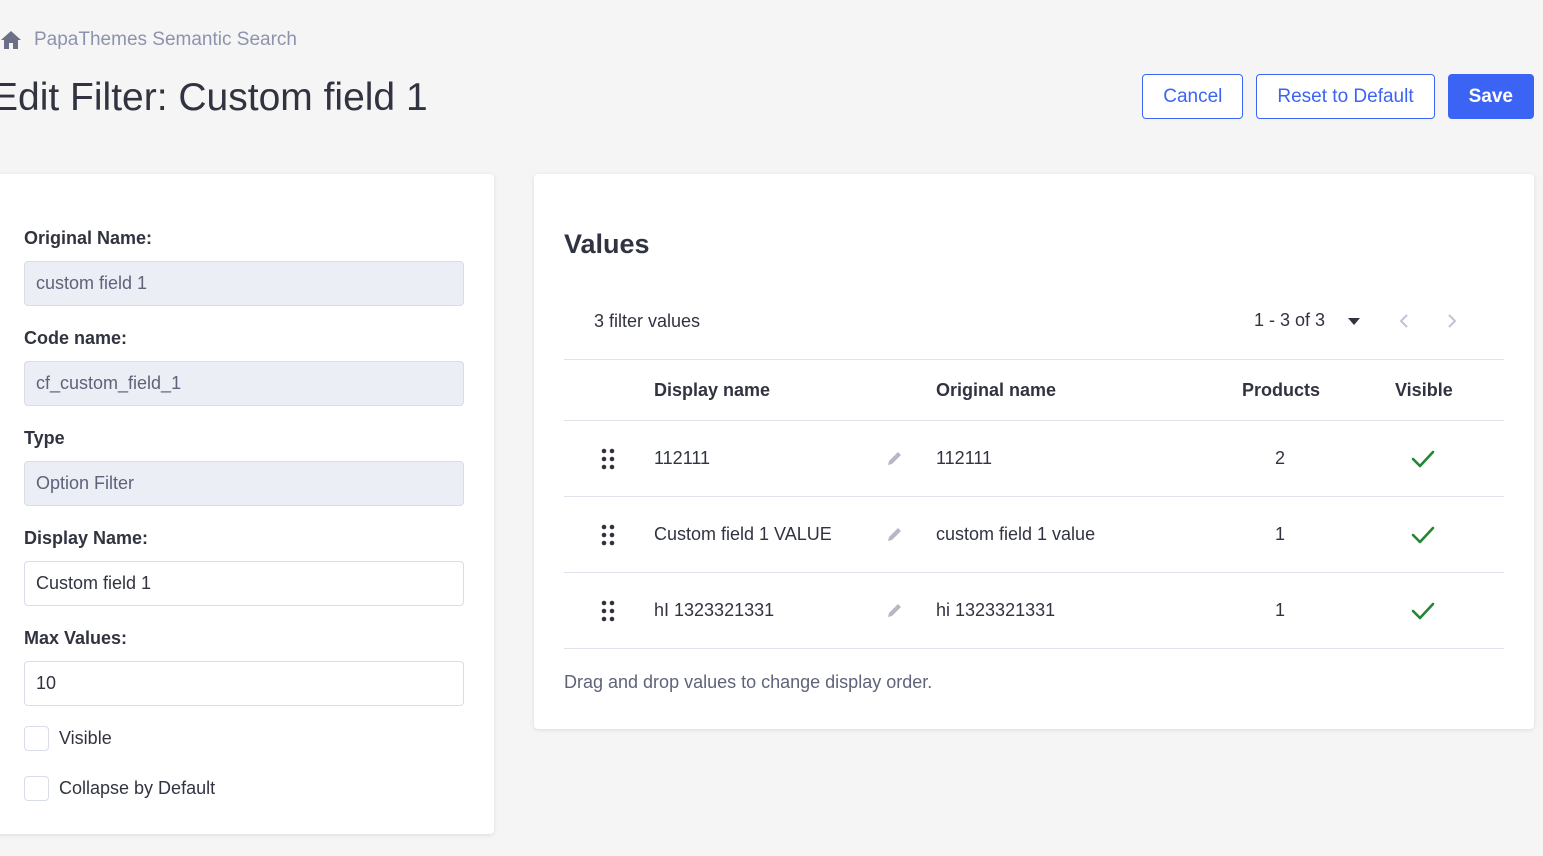 Image resolution: width=1543 pixels, height=856 pixels. What do you see at coordinates (1193, 96) in the screenshot?
I see `cancel-button: Cancel` at bounding box center [1193, 96].